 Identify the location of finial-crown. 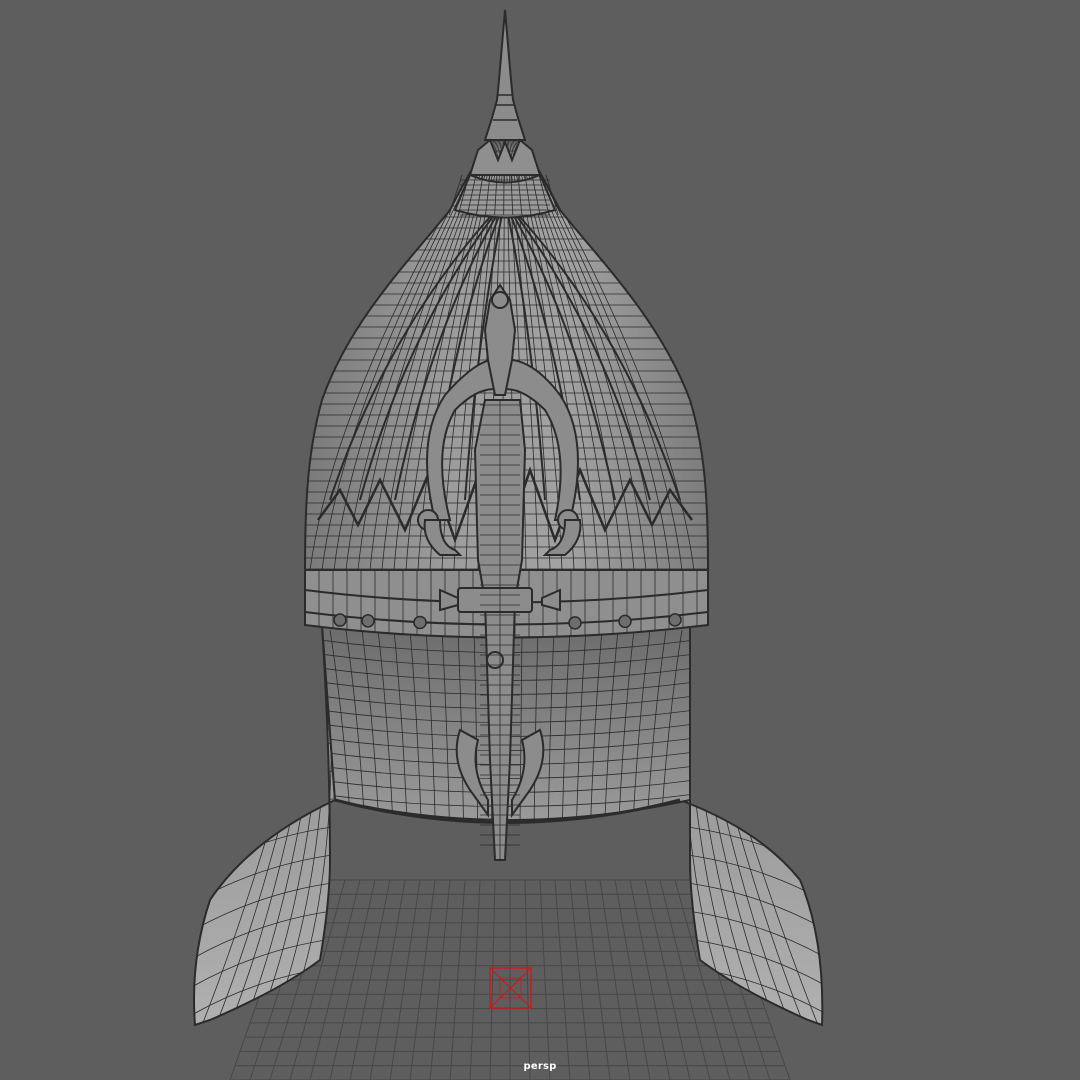
(505, 157).